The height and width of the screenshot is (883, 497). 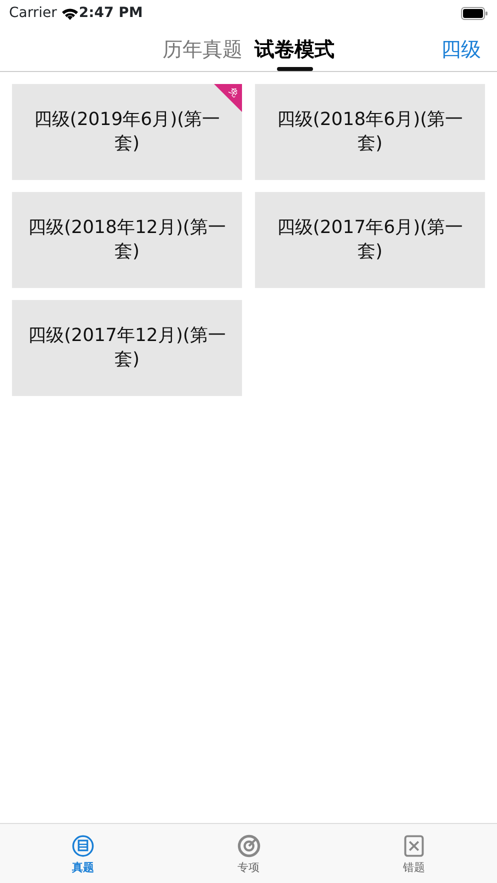 What do you see at coordinates (474, 13) in the screenshot?
I see `battery-icon` at bounding box center [474, 13].